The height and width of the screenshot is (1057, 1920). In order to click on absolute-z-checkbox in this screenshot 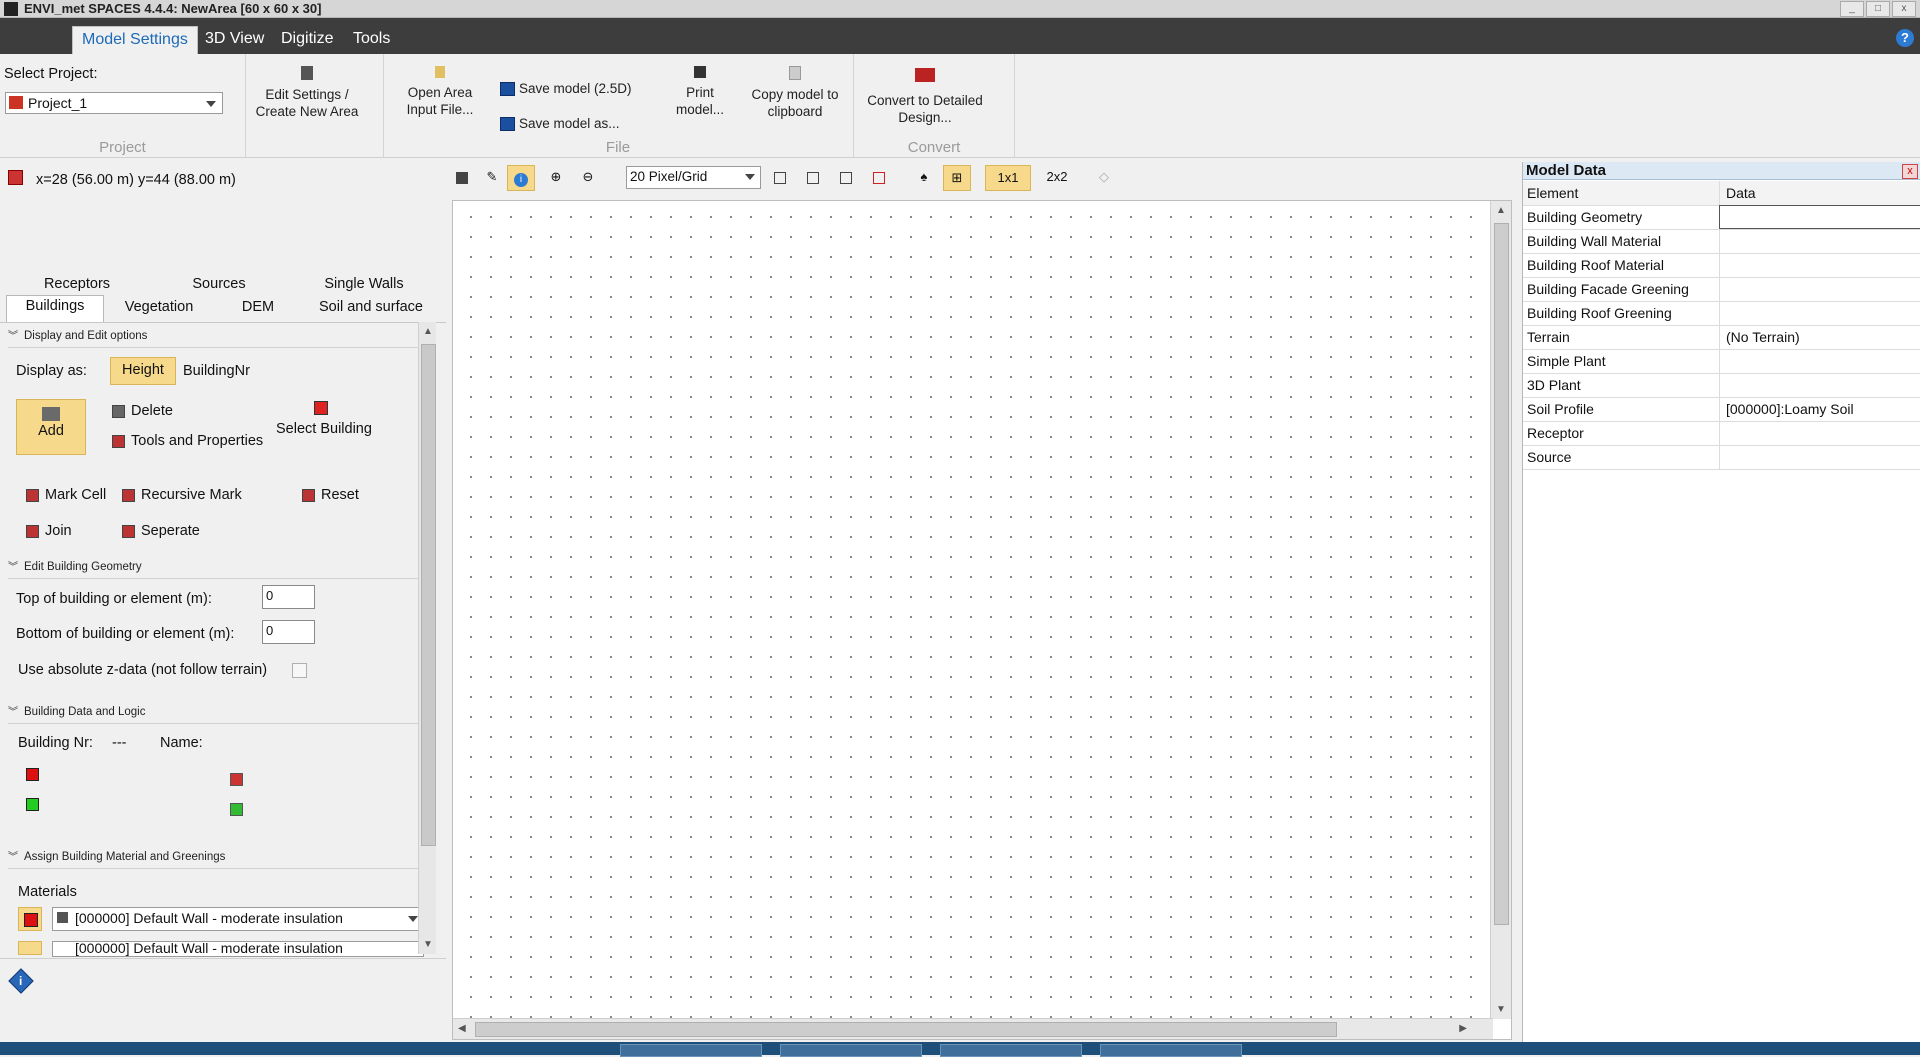, I will do `click(299, 670)`.